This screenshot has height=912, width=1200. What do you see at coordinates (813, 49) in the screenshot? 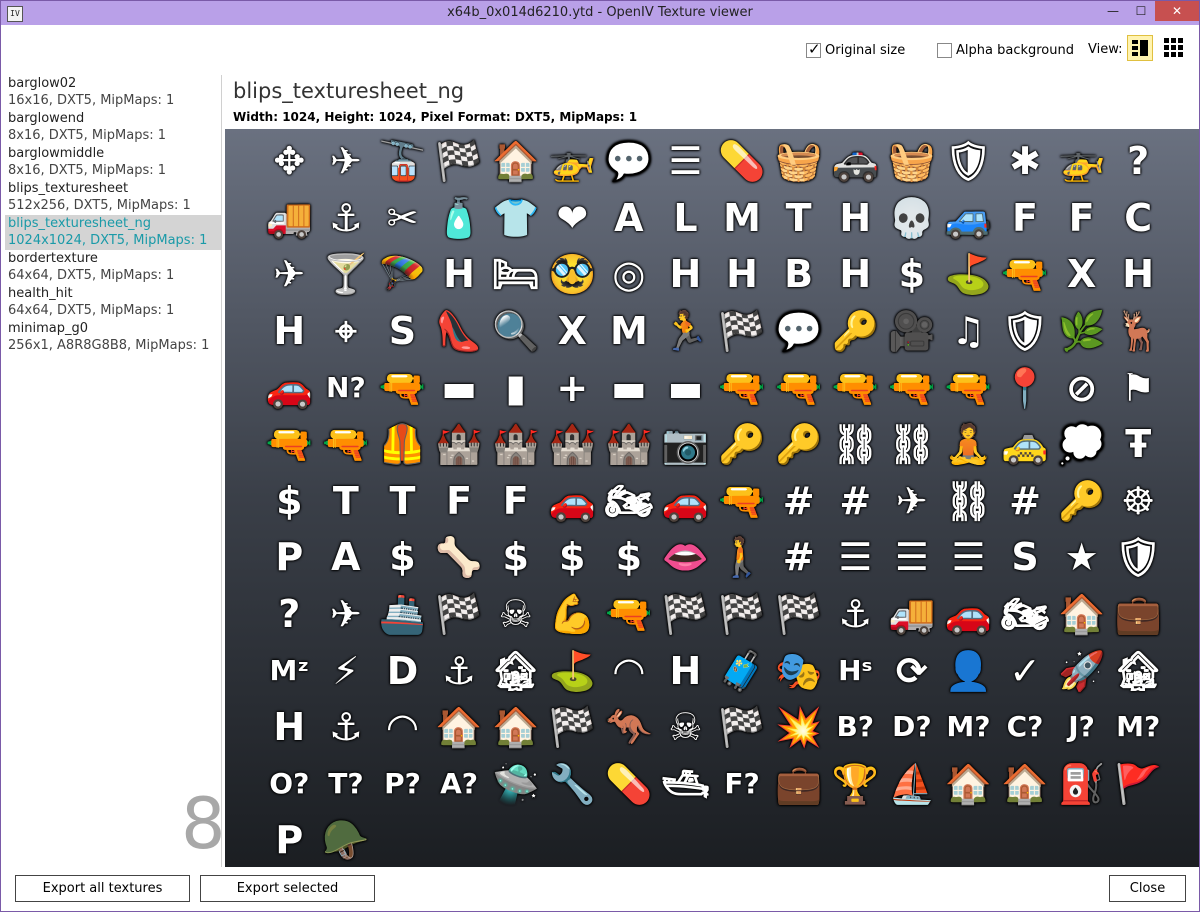
I see `checkbox-checked-icon` at bounding box center [813, 49].